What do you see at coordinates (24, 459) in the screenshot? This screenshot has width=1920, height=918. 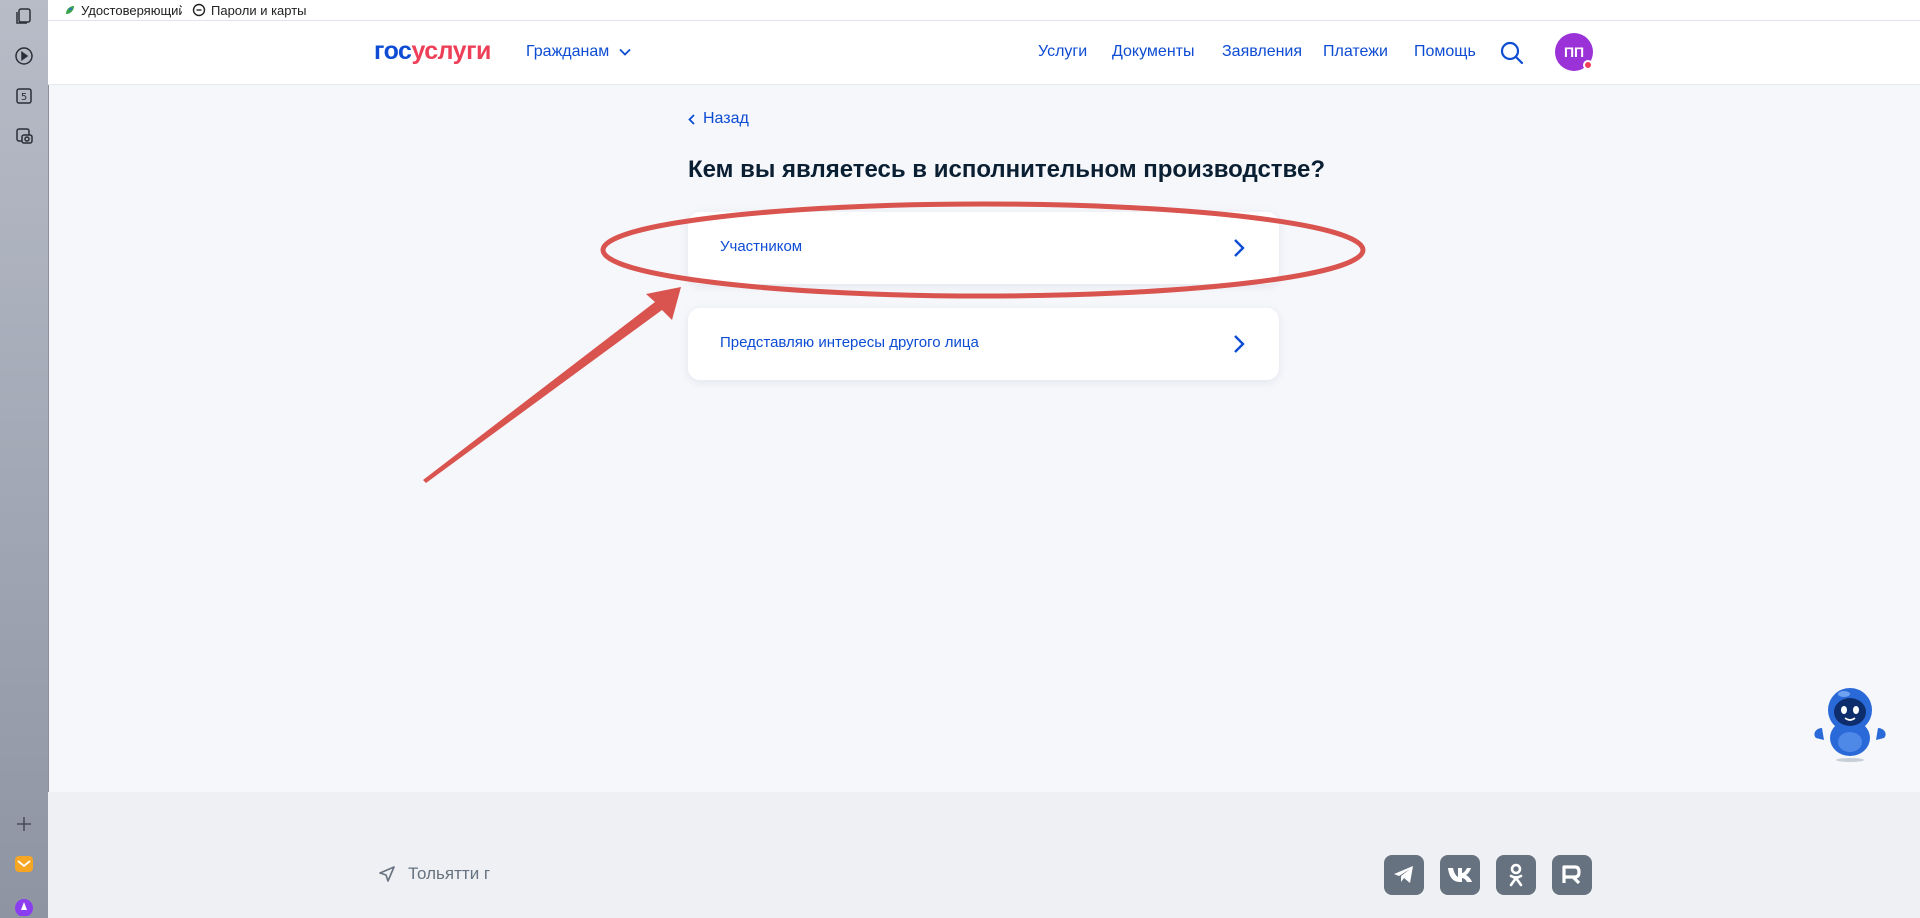 I see `browser-sidebar: 5` at bounding box center [24, 459].